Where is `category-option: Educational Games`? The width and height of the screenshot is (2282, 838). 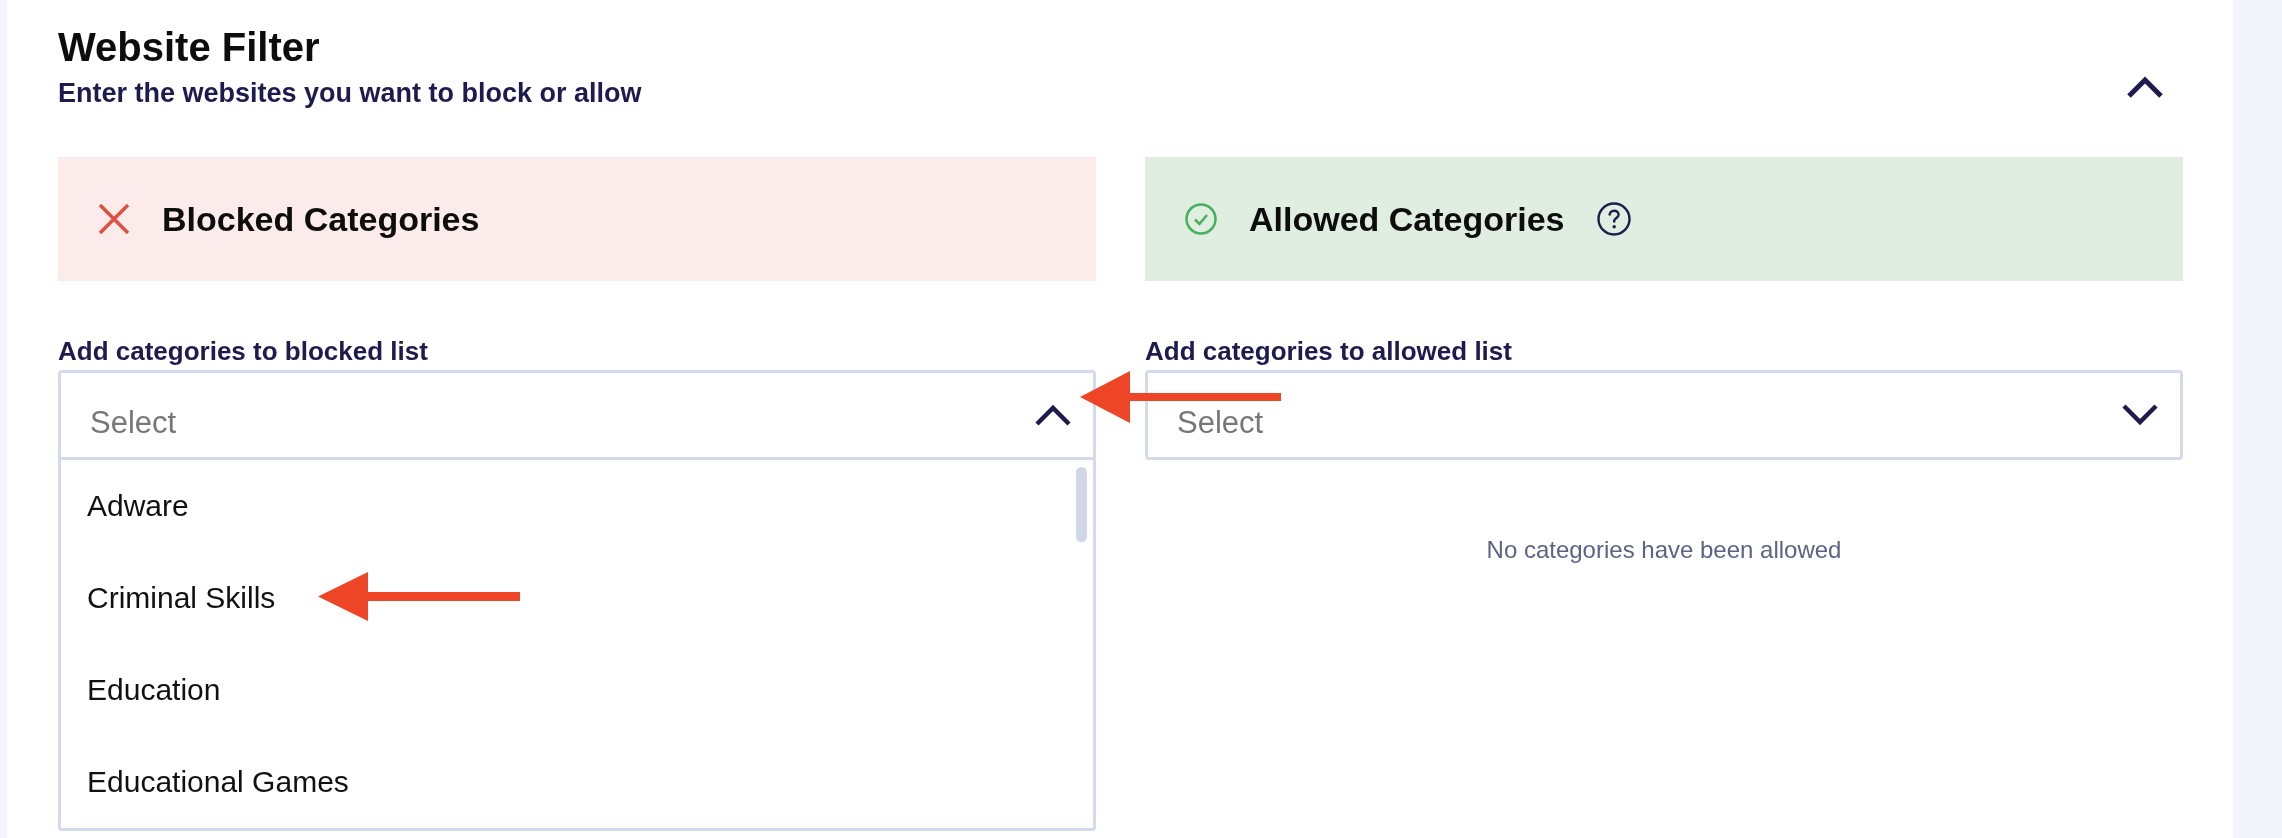 category-option: Educational Games is located at coordinates (568, 782).